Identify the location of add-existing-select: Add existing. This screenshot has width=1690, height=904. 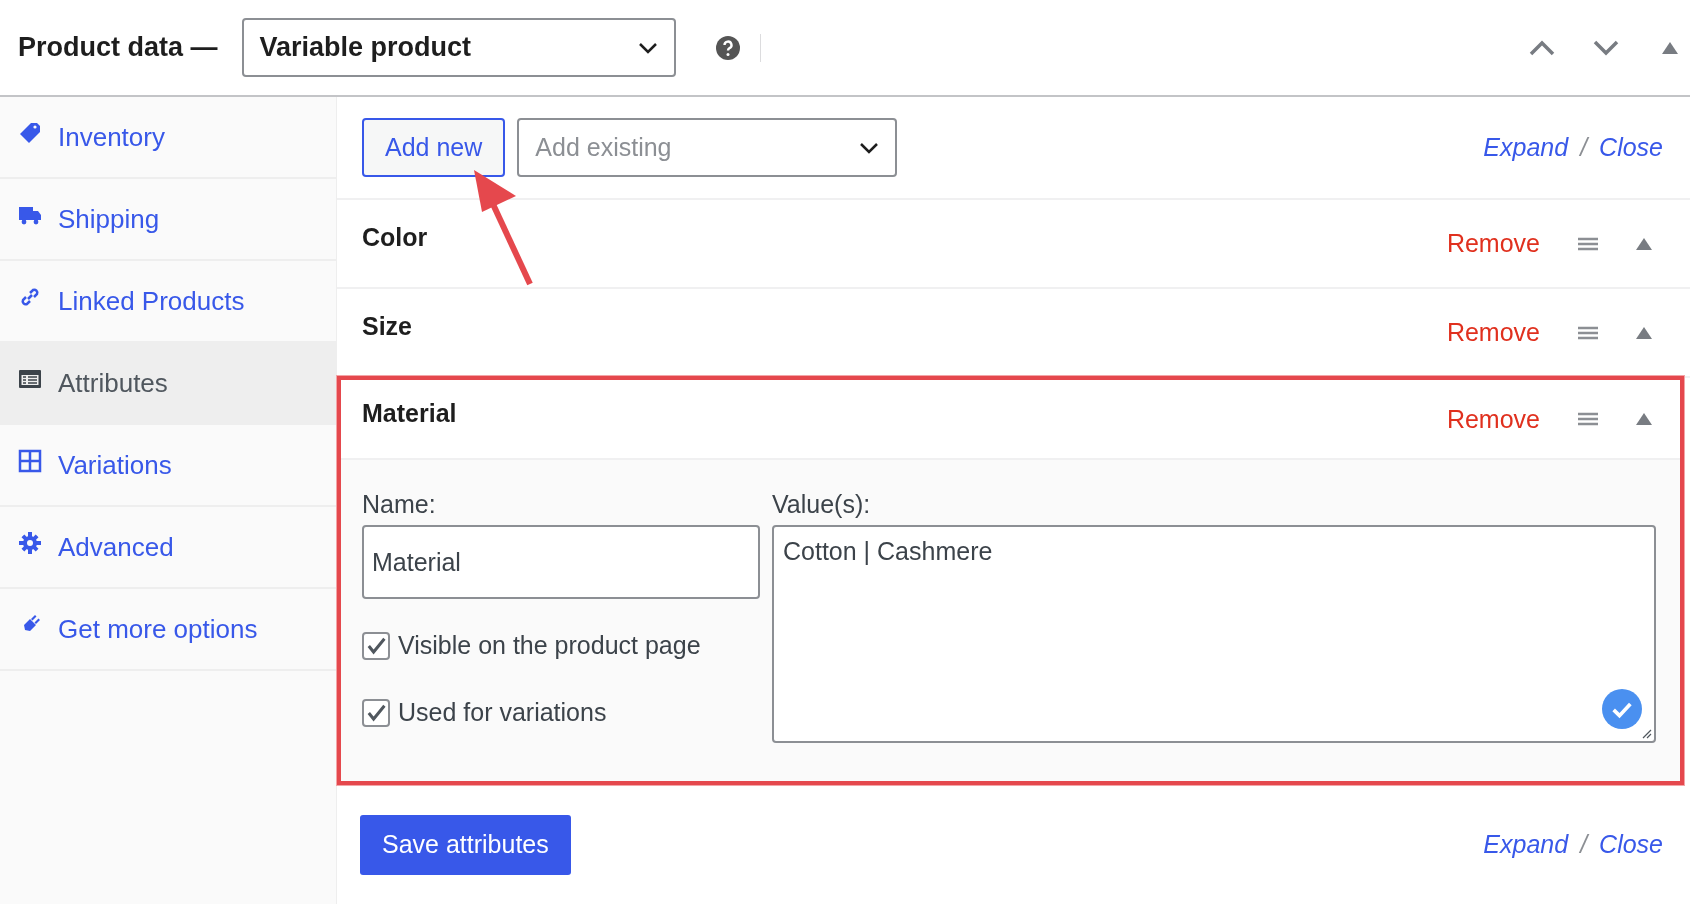
(707, 147).